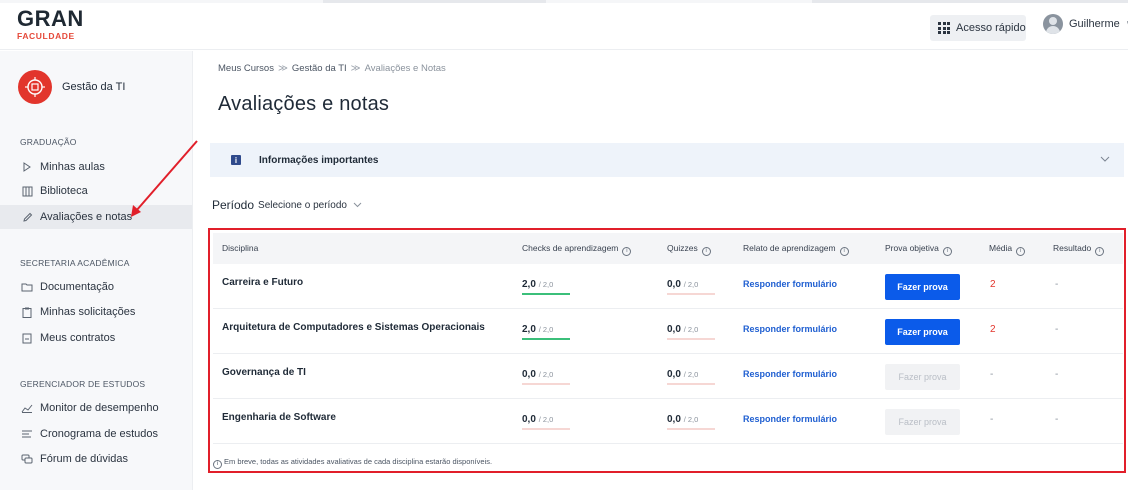  Describe the element at coordinates (27, 217) in the screenshot. I see `pencil-icon` at that location.